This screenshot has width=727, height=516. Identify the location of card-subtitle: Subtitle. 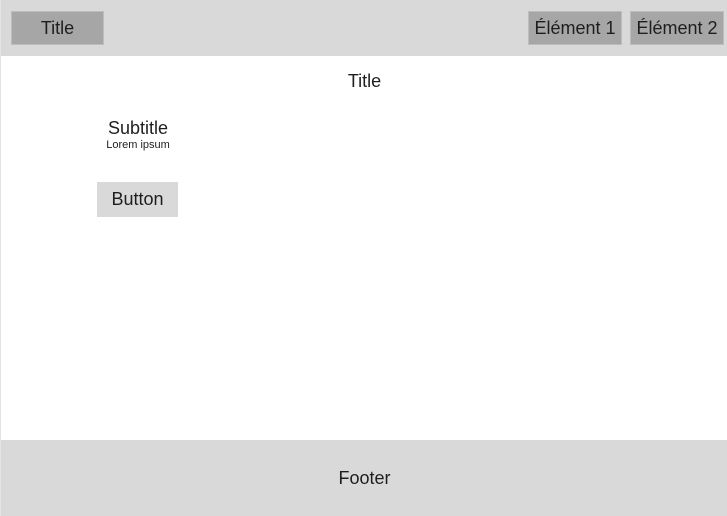
(138, 128).